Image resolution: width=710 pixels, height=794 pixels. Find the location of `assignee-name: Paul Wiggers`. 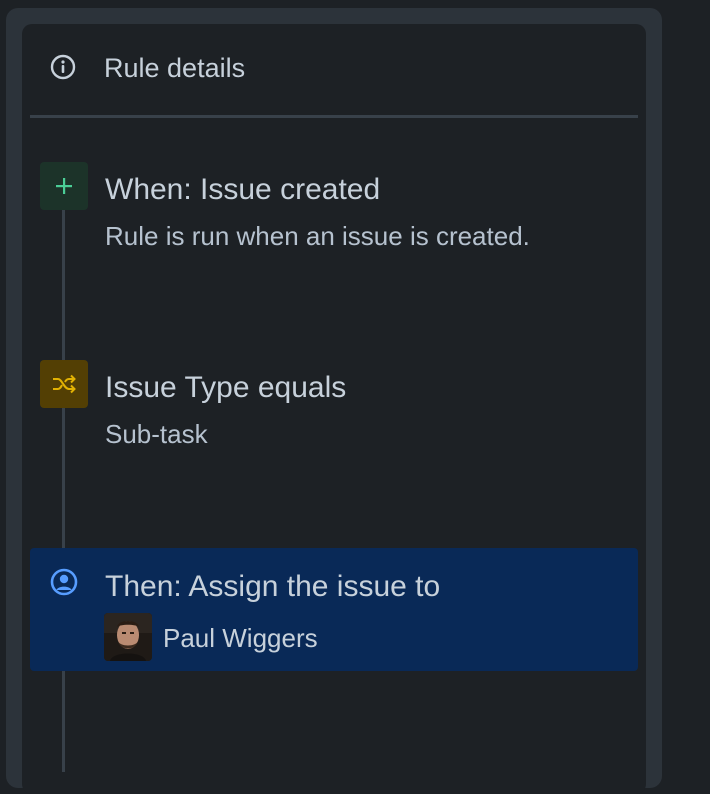

assignee-name: Paul Wiggers is located at coordinates (240, 638).